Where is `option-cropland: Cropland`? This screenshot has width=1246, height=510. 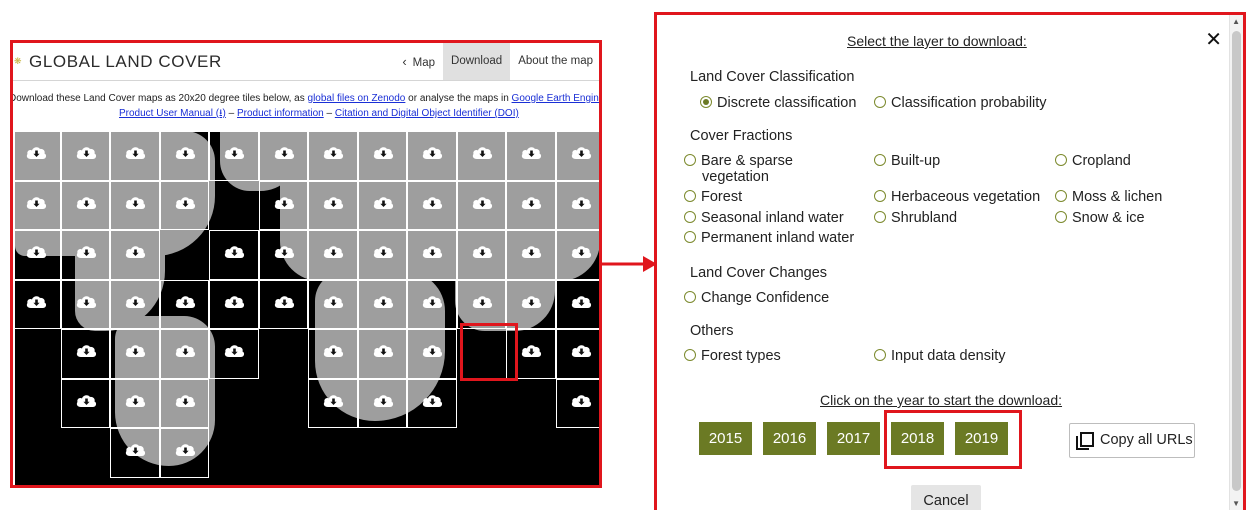
option-cropland: Cropland is located at coordinates (1093, 161).